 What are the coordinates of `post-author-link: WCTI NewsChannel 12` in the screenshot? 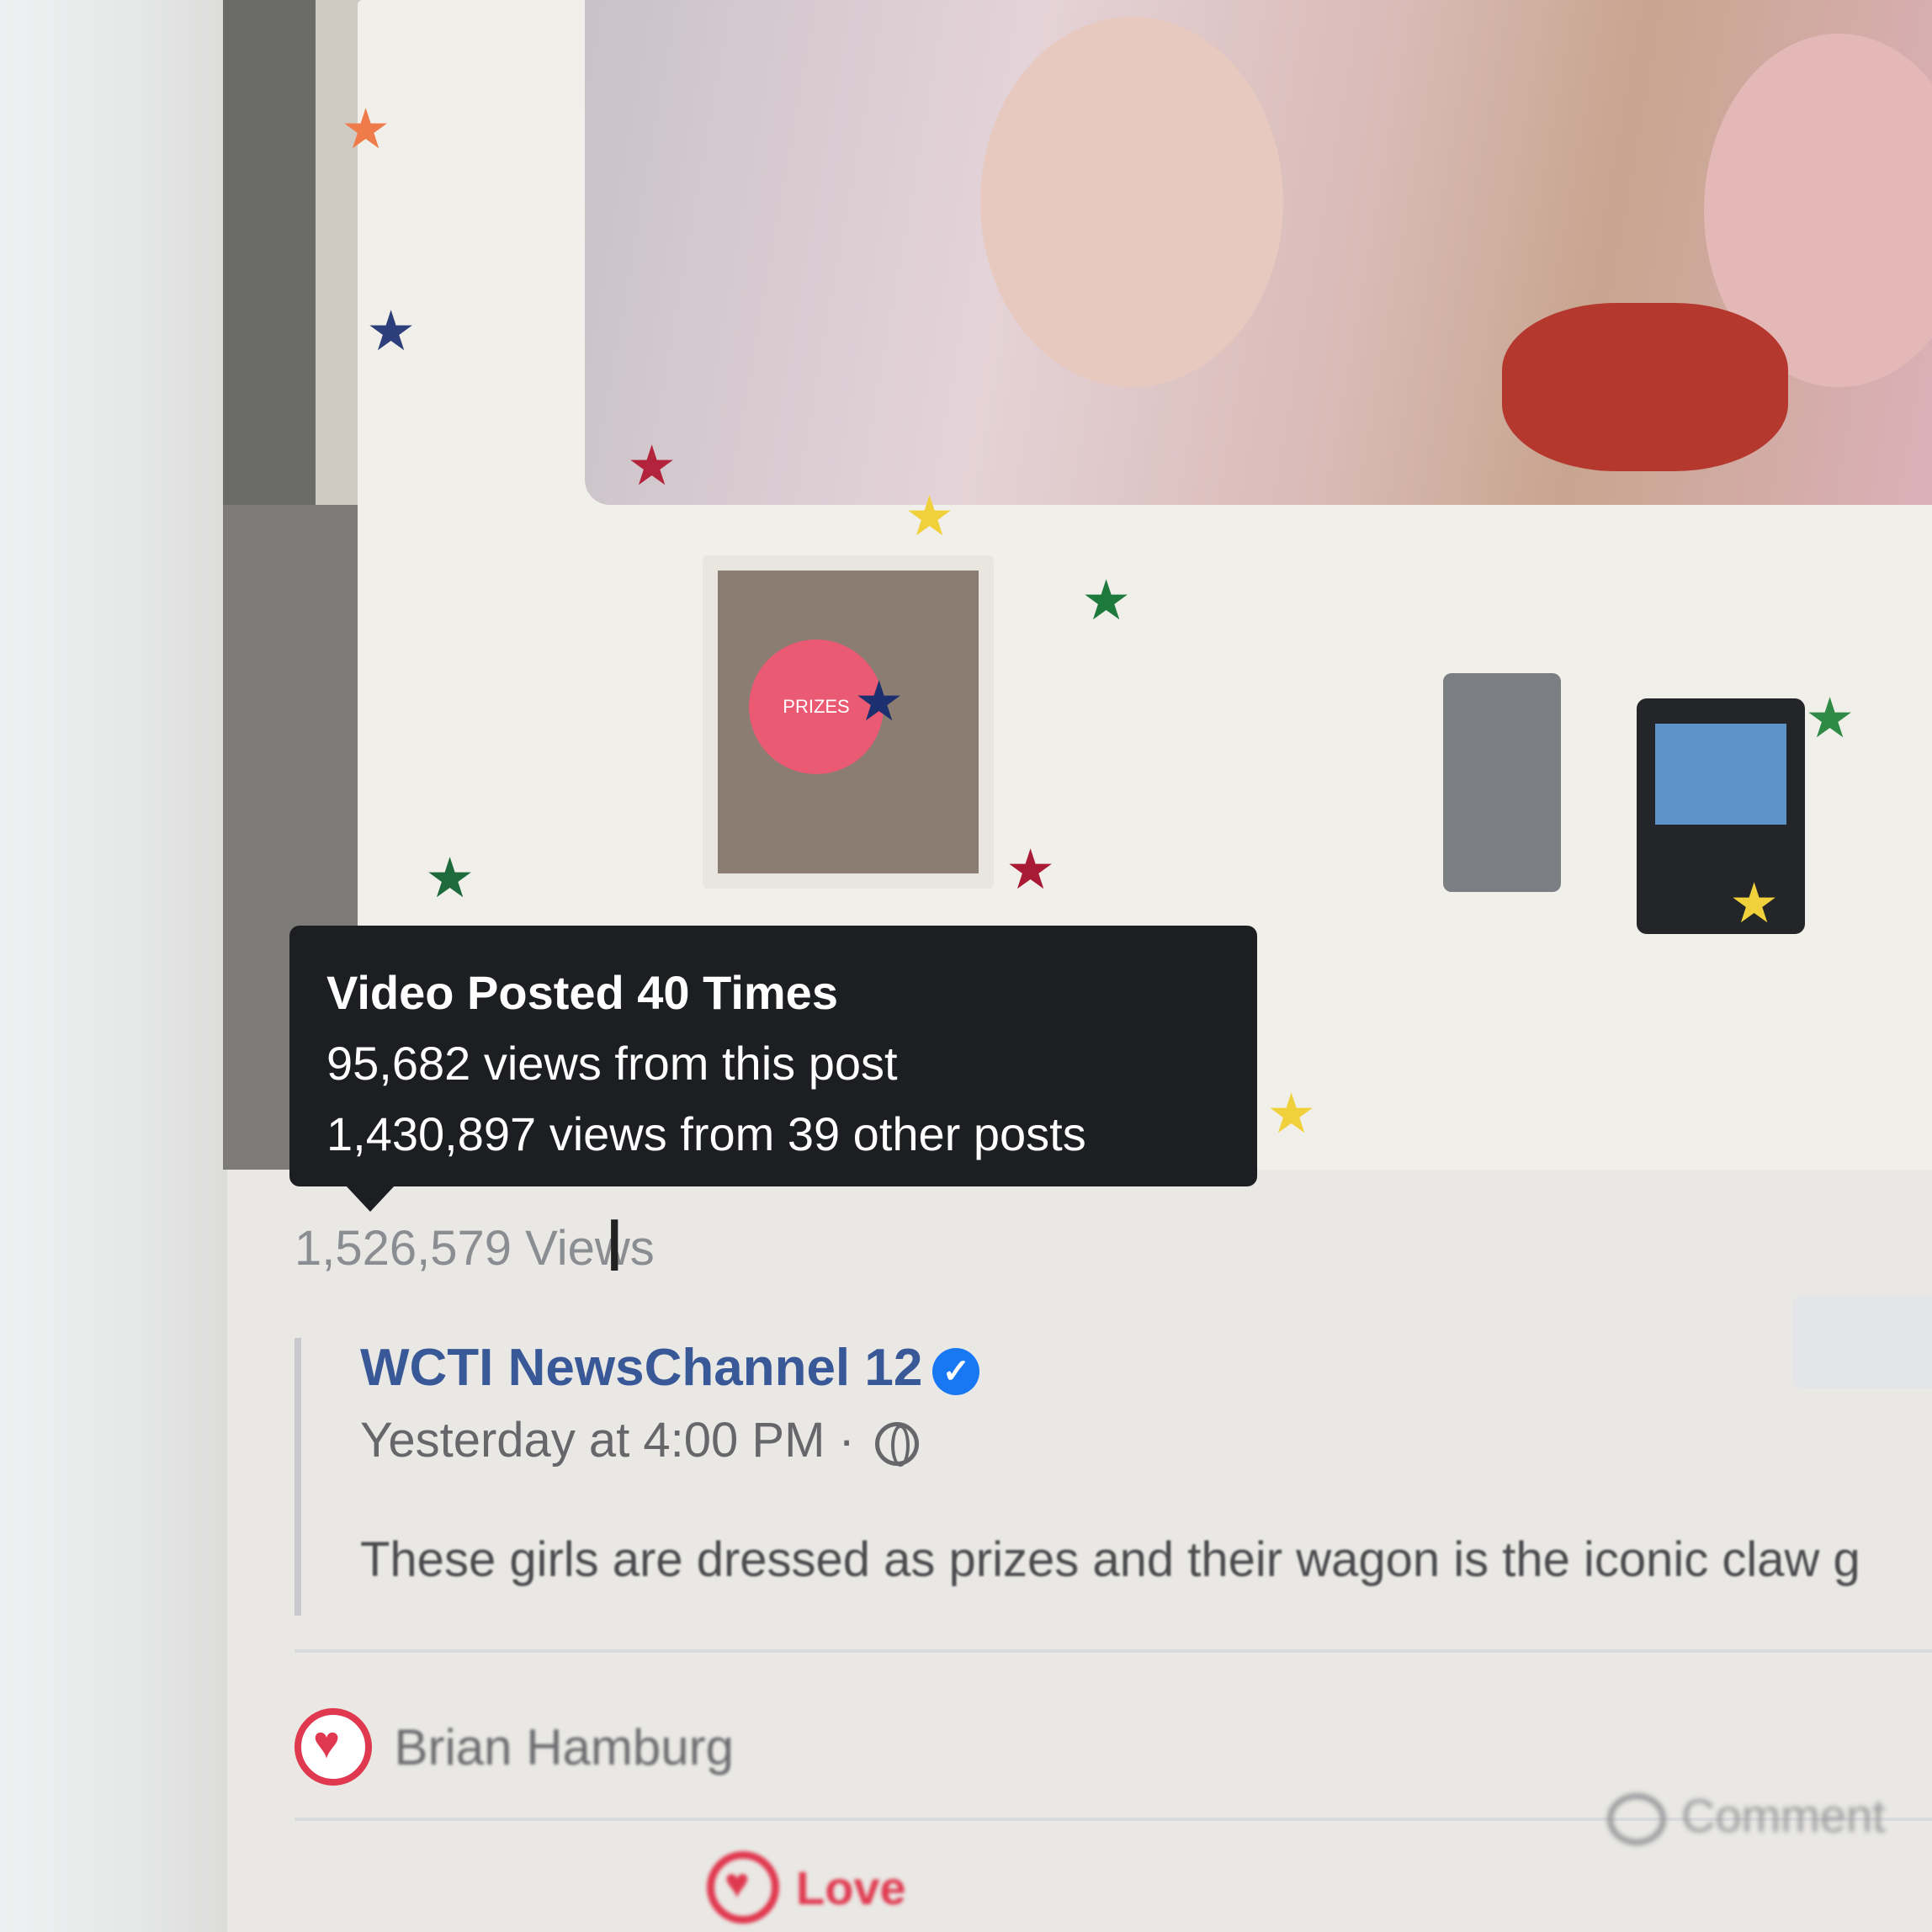 It's located at (641, 1368).